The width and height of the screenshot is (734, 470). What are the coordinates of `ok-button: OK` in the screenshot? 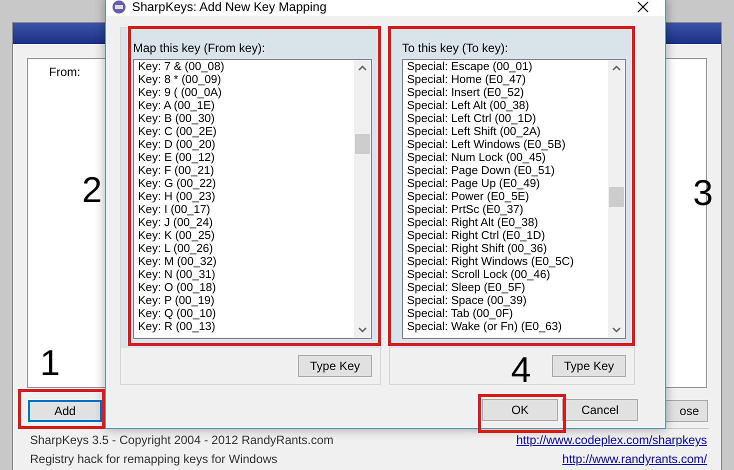 It's located at (520, 410).